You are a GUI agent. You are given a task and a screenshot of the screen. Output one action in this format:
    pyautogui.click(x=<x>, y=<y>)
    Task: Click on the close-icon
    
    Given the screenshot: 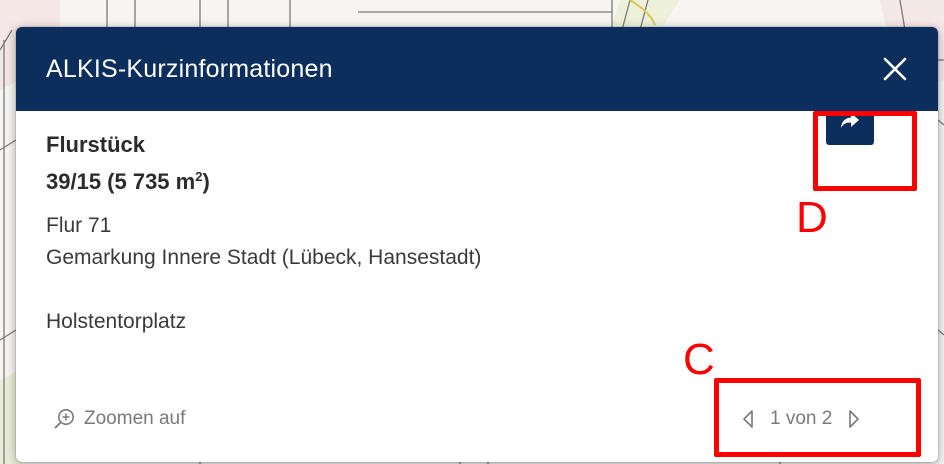 What is the action you would take?
    pyautogui.click(x=895, y=69)
    